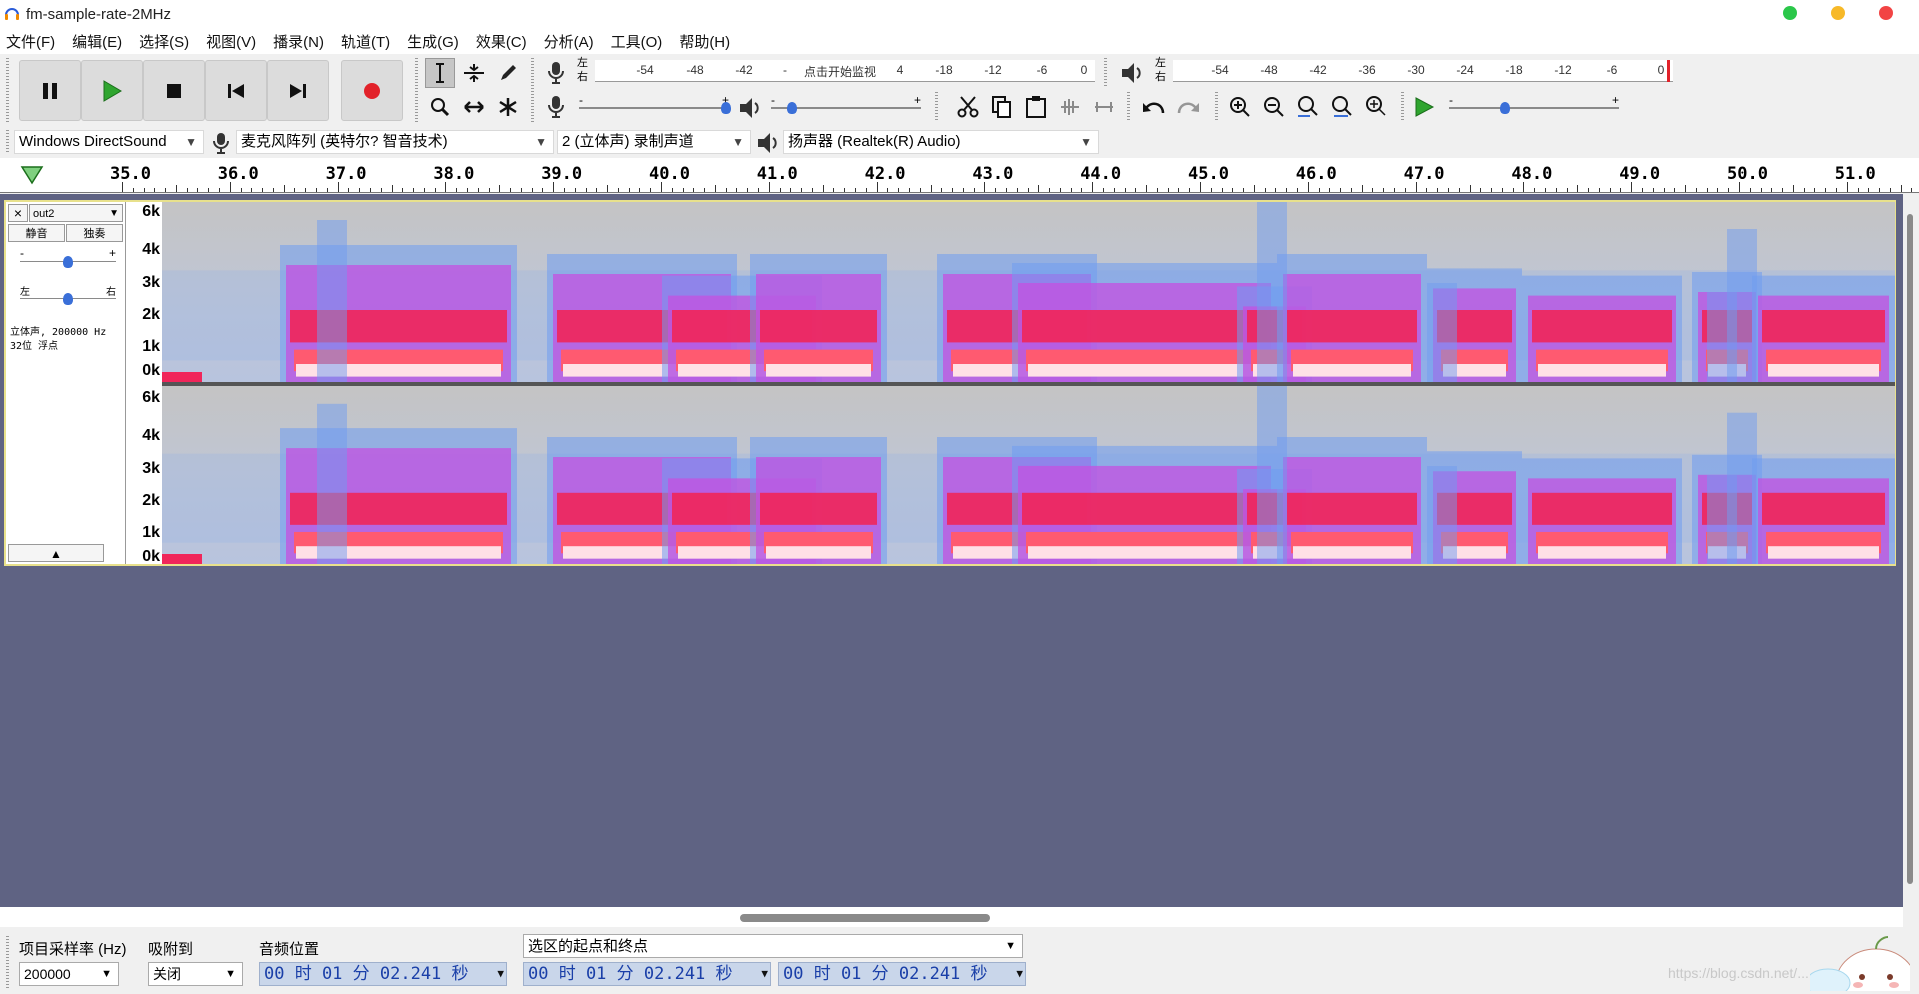  I want to click on play-button, so click(112, 90).